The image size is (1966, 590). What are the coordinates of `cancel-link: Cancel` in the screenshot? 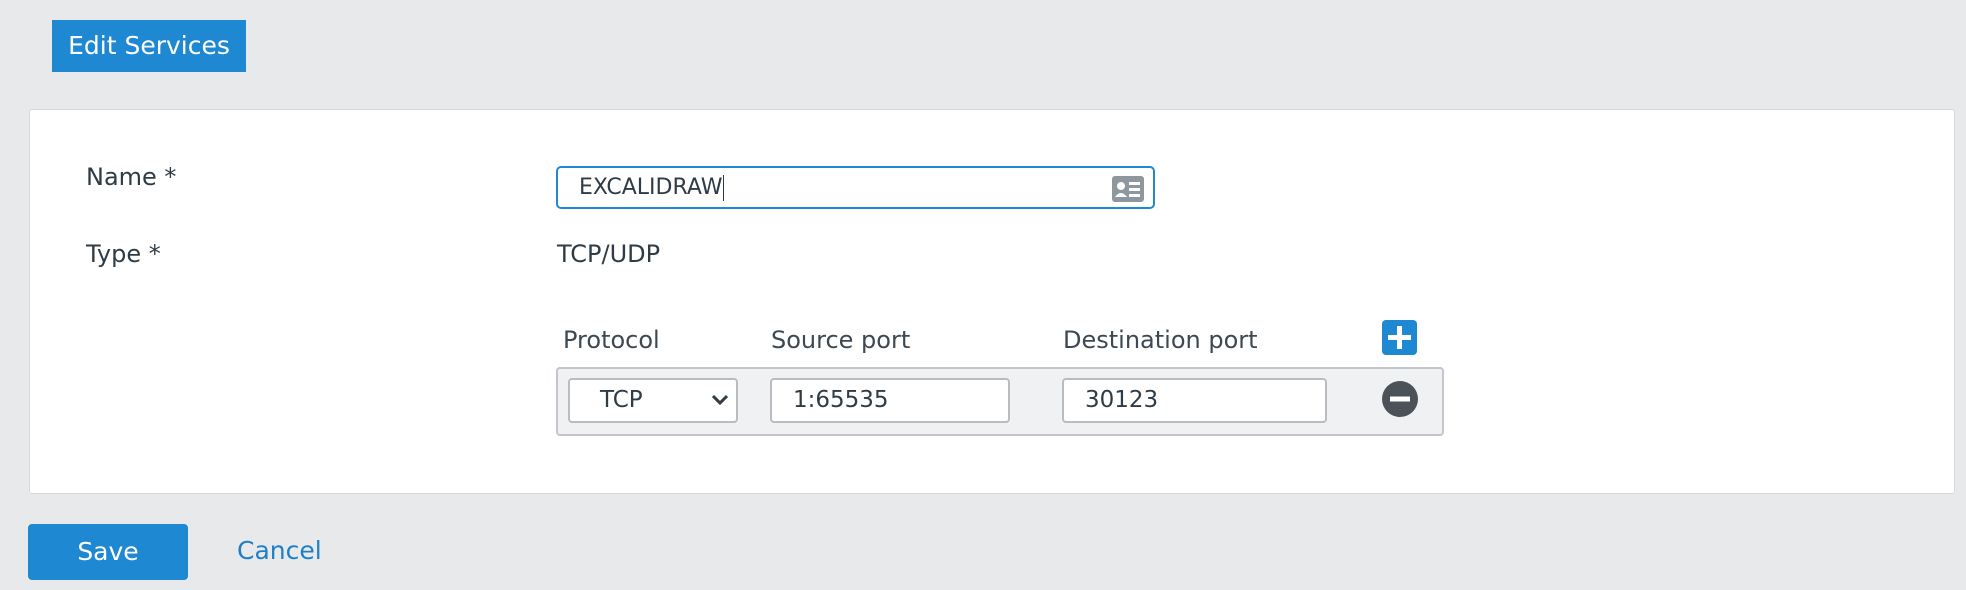 It's located at (279, 550).